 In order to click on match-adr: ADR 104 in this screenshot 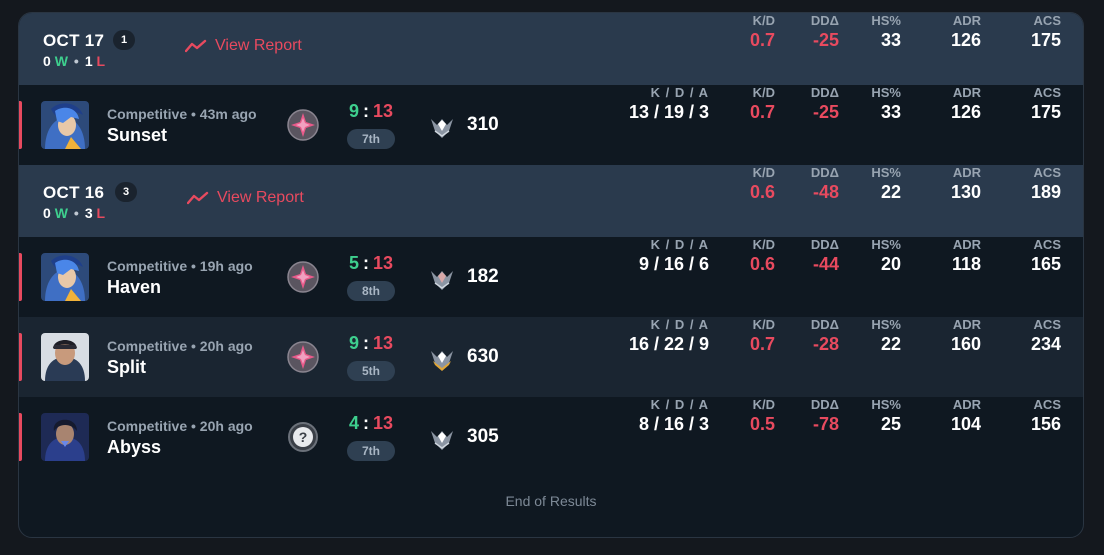, I will do `click(965, 415)`.